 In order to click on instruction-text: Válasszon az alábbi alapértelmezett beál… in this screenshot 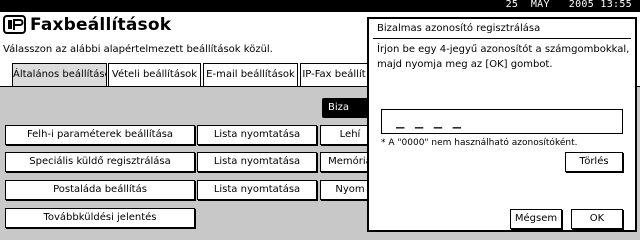, I will do `click(138, 49)`.